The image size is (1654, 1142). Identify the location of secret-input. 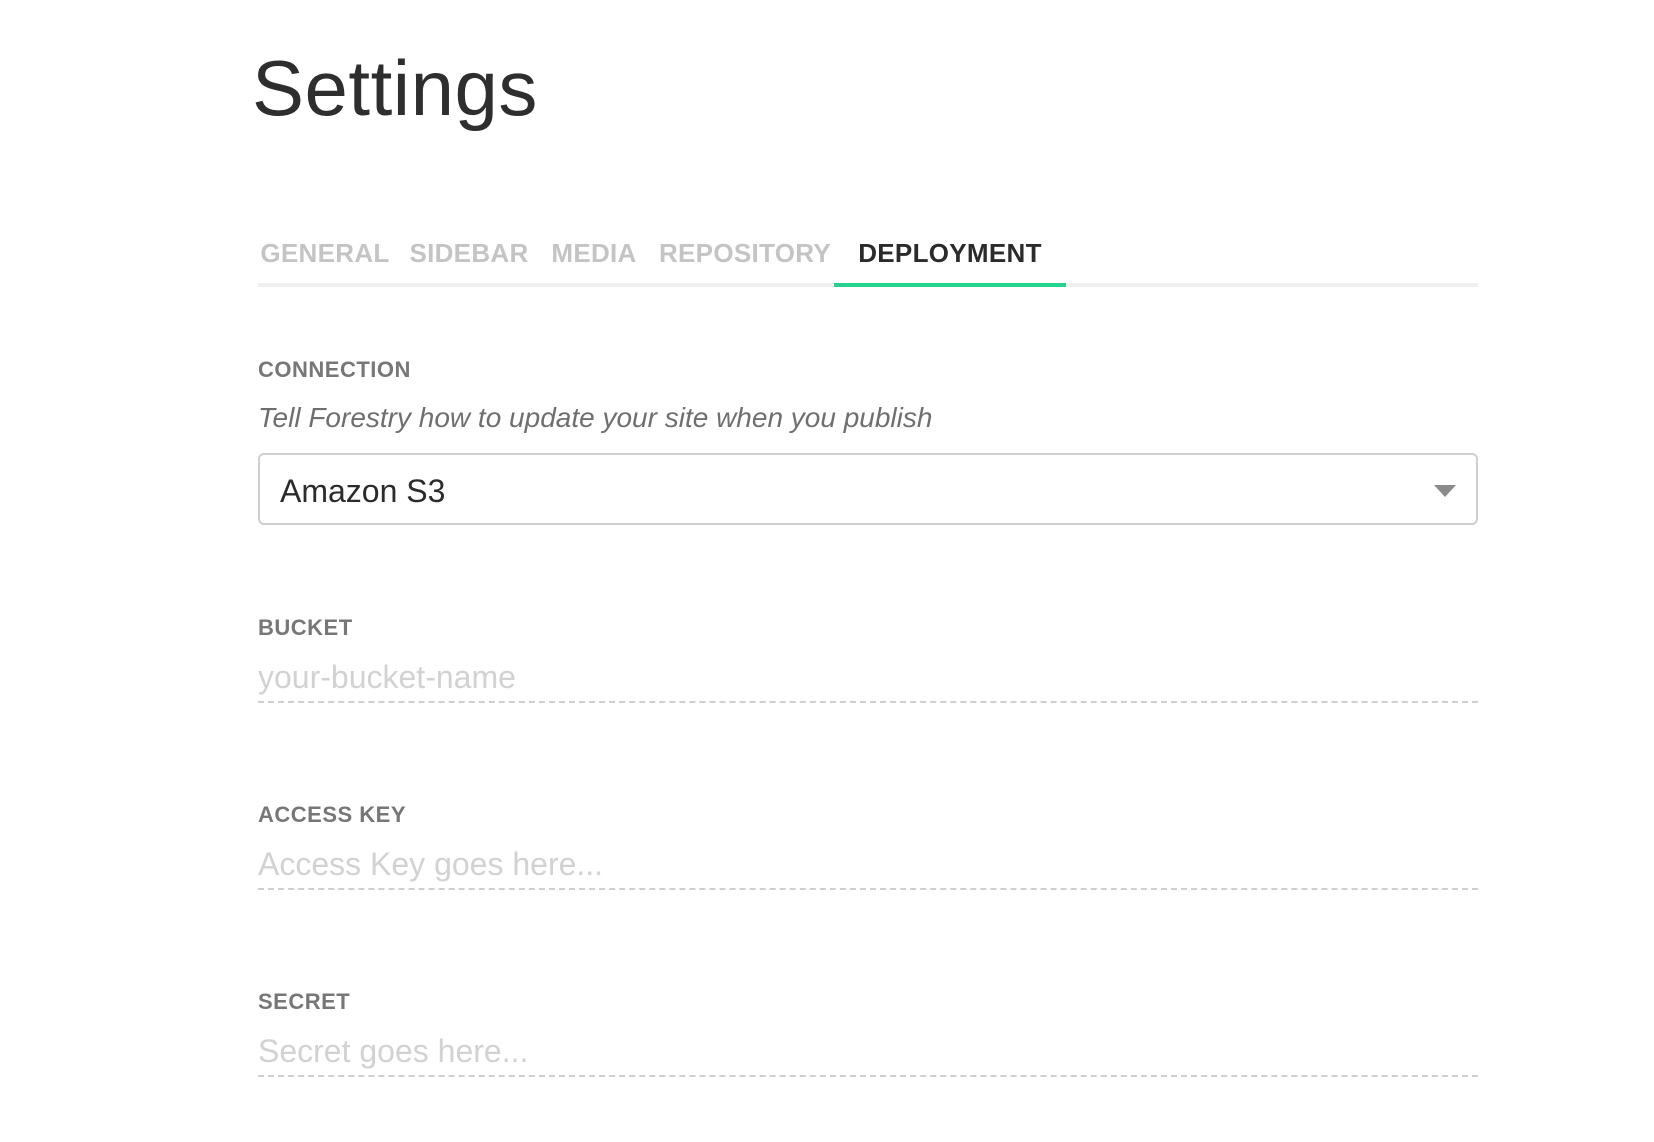
(868, 1055).